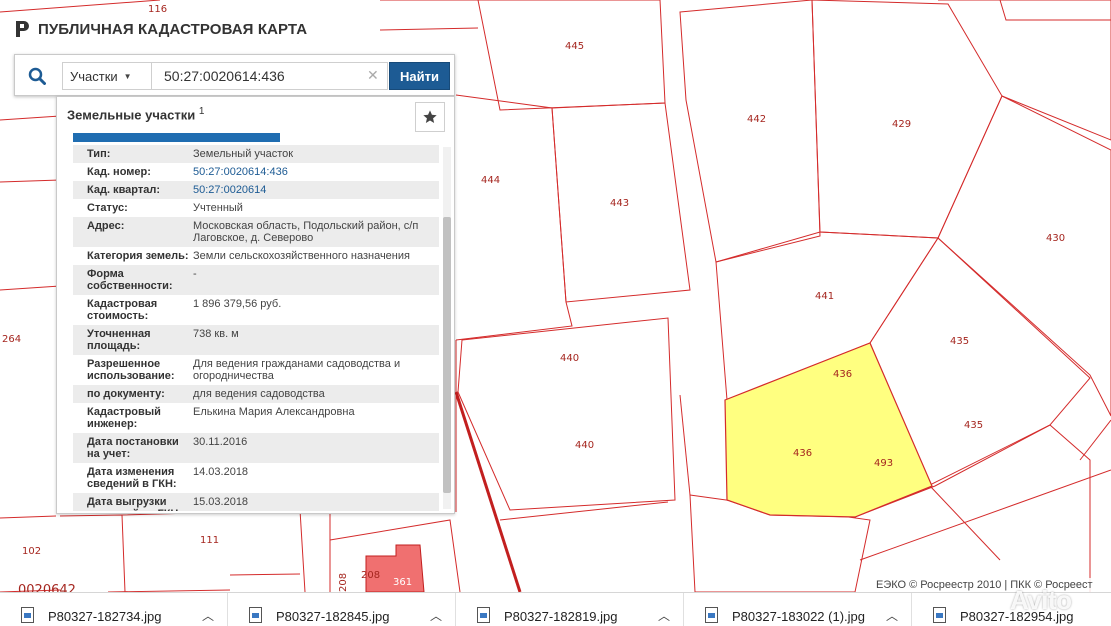  I want to click on row-label: Статус:, so click(107, 208).